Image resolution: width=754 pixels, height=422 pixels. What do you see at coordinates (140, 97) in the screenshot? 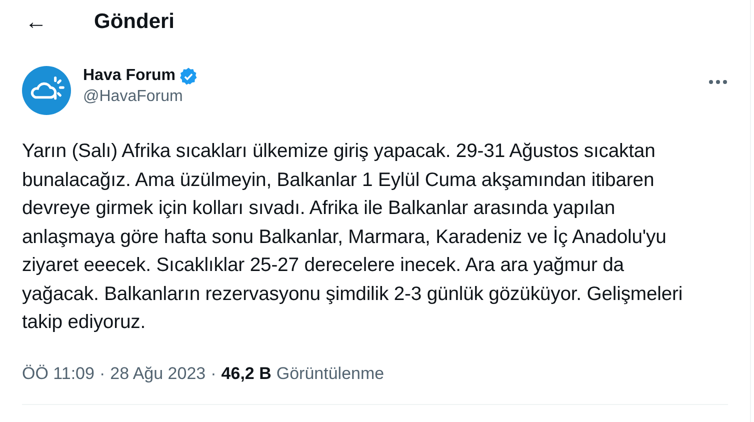
I see `author-handle: @HavaForum` at bounding box center [140, 97].